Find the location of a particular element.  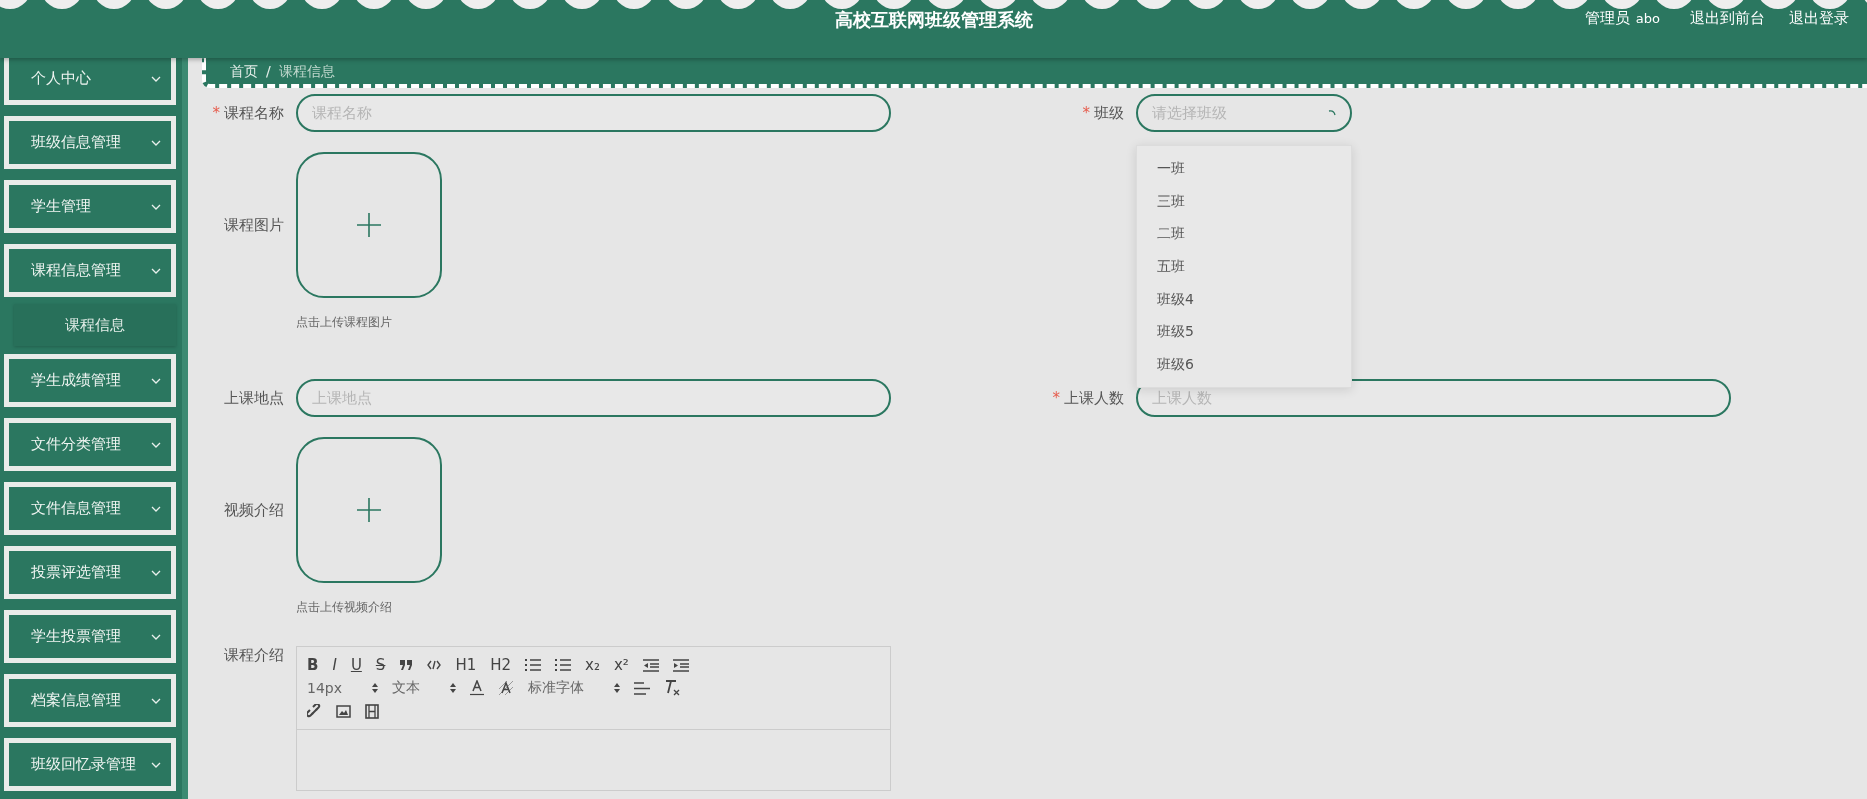

sidebar-menu-item: 学生管理 is located at coordinates (90, 206).